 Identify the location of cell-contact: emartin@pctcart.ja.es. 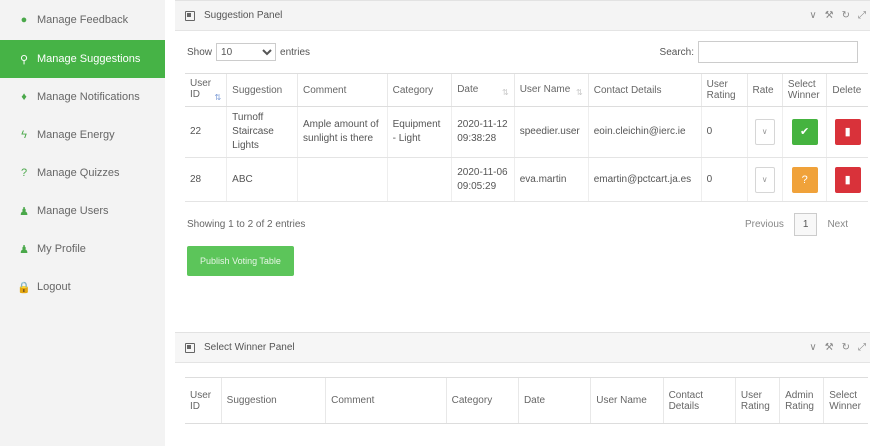
(644, 179).